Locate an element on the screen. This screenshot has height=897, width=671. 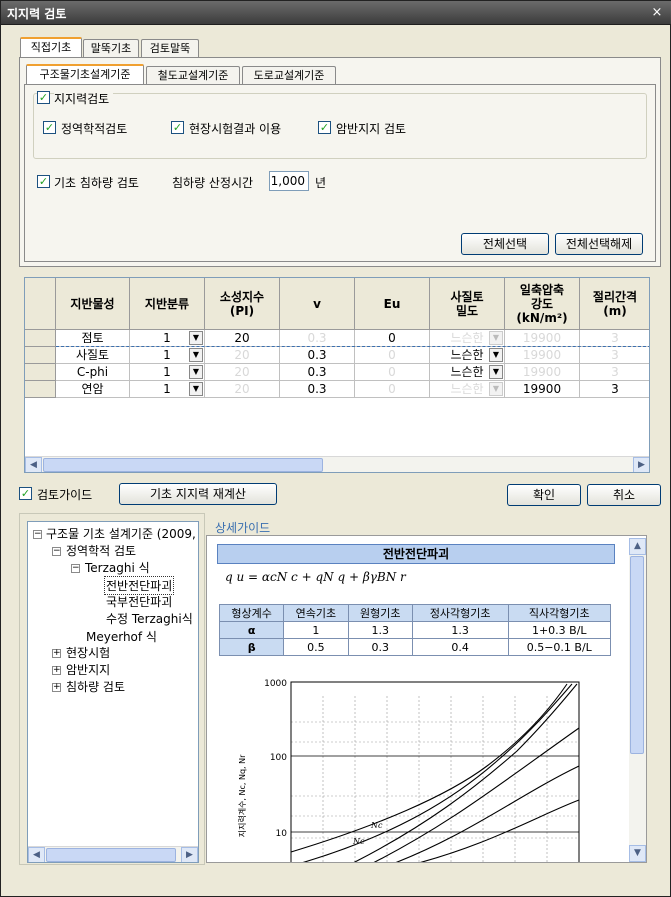
guide-vertical-scrollbar: ▲ ▼ is located at coordinates (637, 700).